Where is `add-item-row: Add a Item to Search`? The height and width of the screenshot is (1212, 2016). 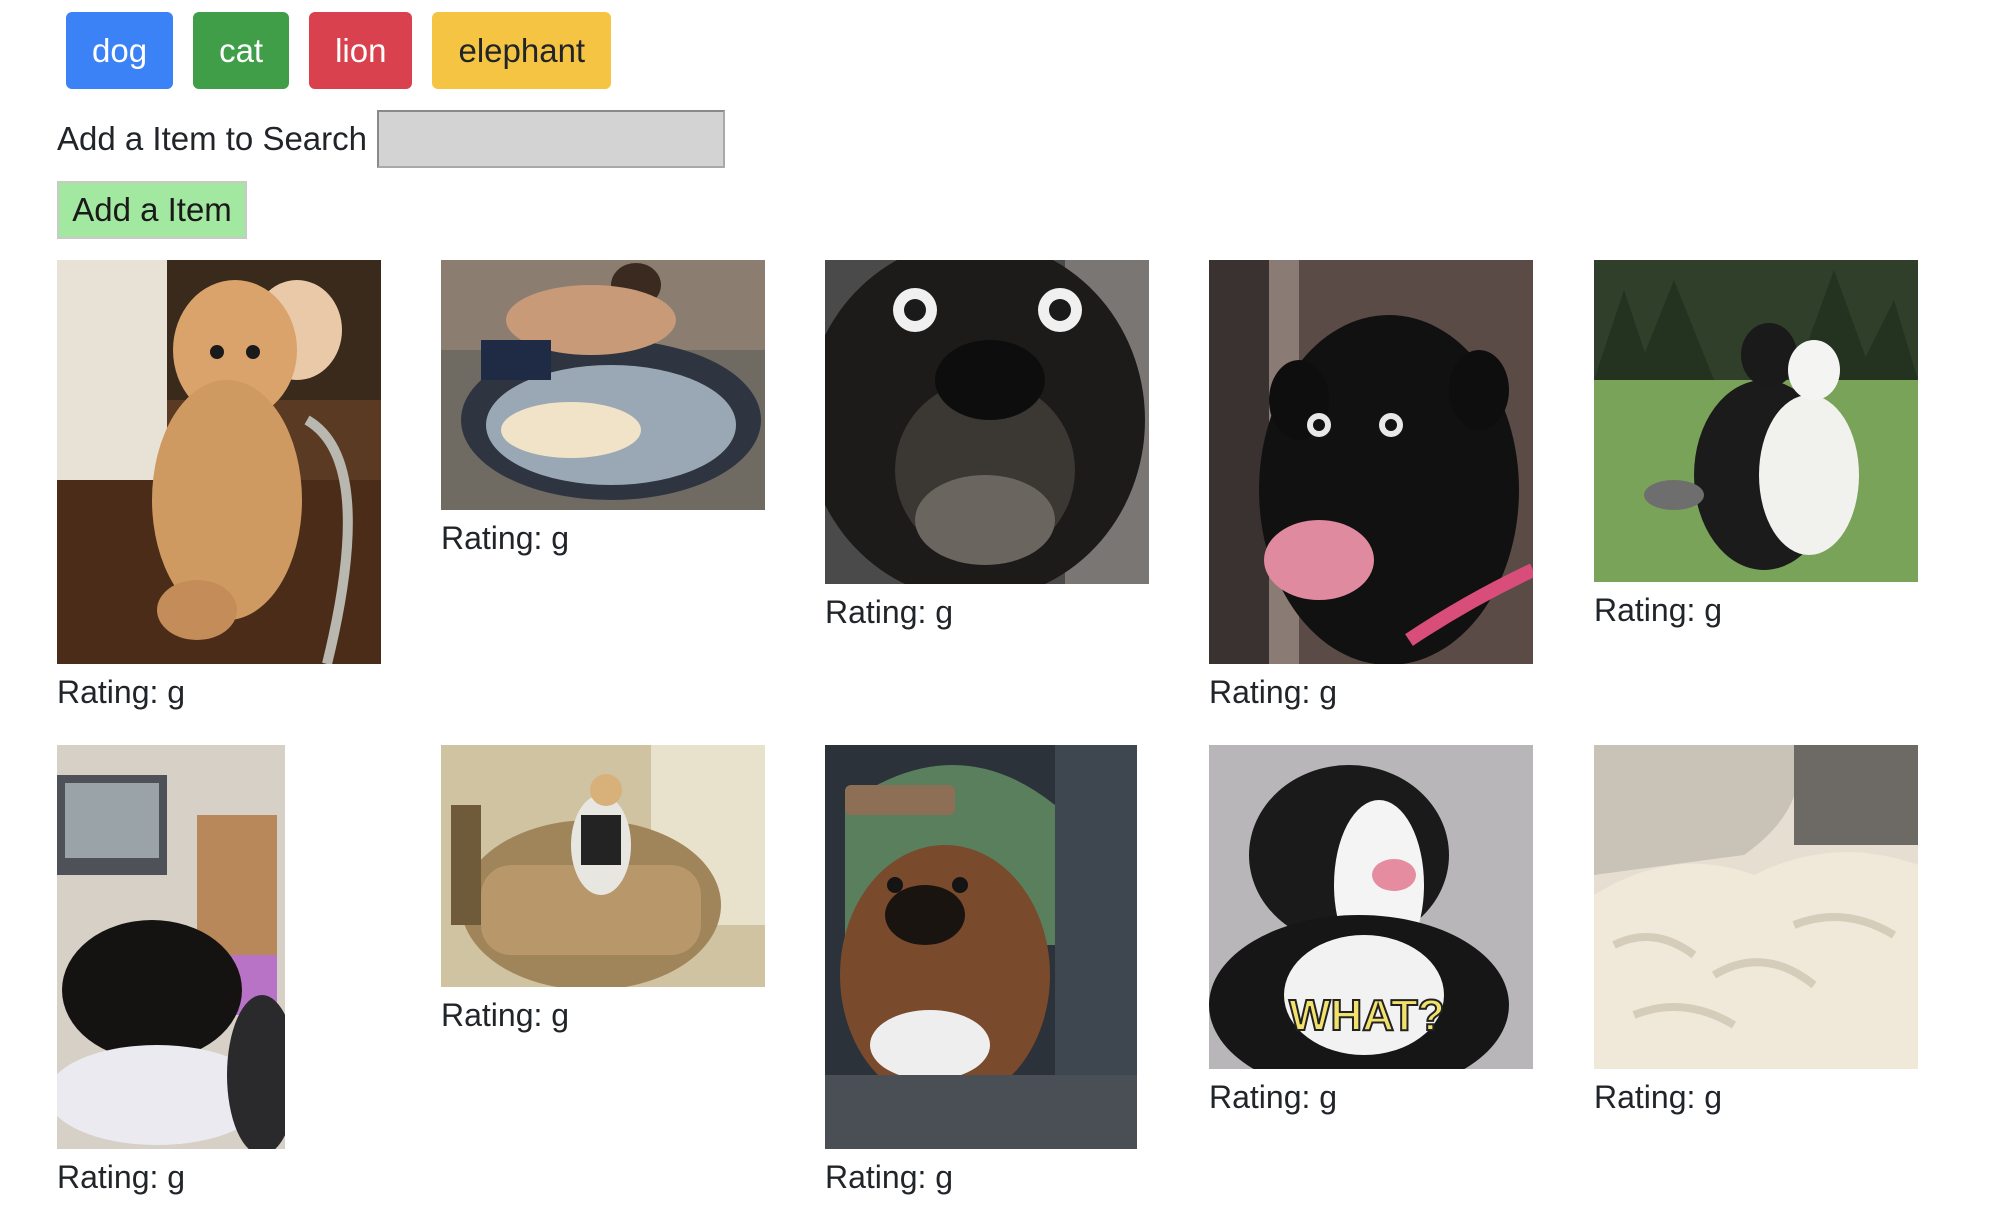
add-item-row: Add a Item to Search is located at coordinates (391, 139).